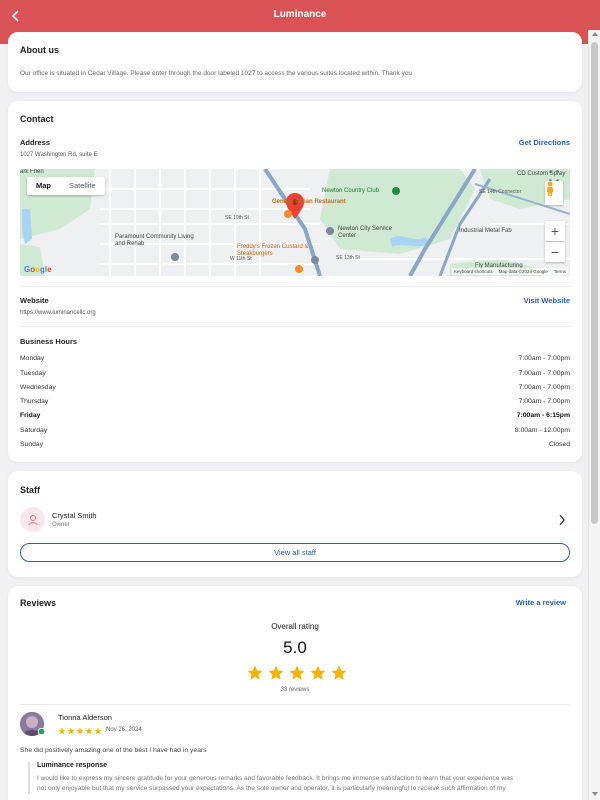 The width and height of the screenshot is (600, 800). I want to click on review-stars, so click(80, 731).